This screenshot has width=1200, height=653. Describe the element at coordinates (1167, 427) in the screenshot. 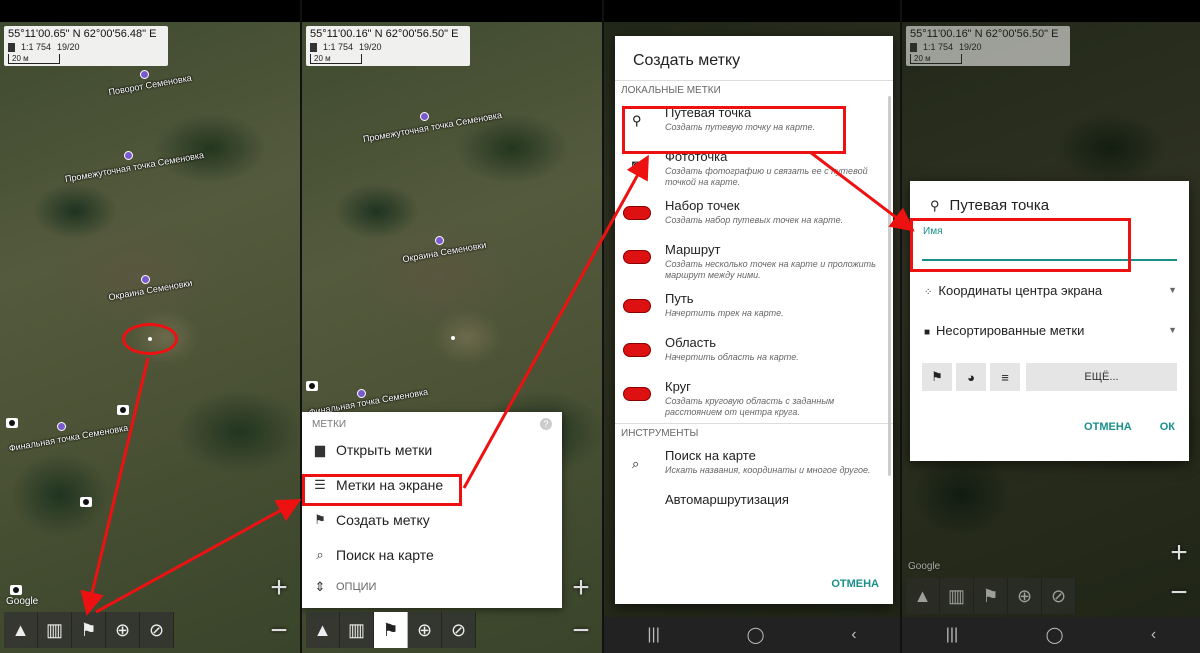

I see `ok-button: ОК` at that location.